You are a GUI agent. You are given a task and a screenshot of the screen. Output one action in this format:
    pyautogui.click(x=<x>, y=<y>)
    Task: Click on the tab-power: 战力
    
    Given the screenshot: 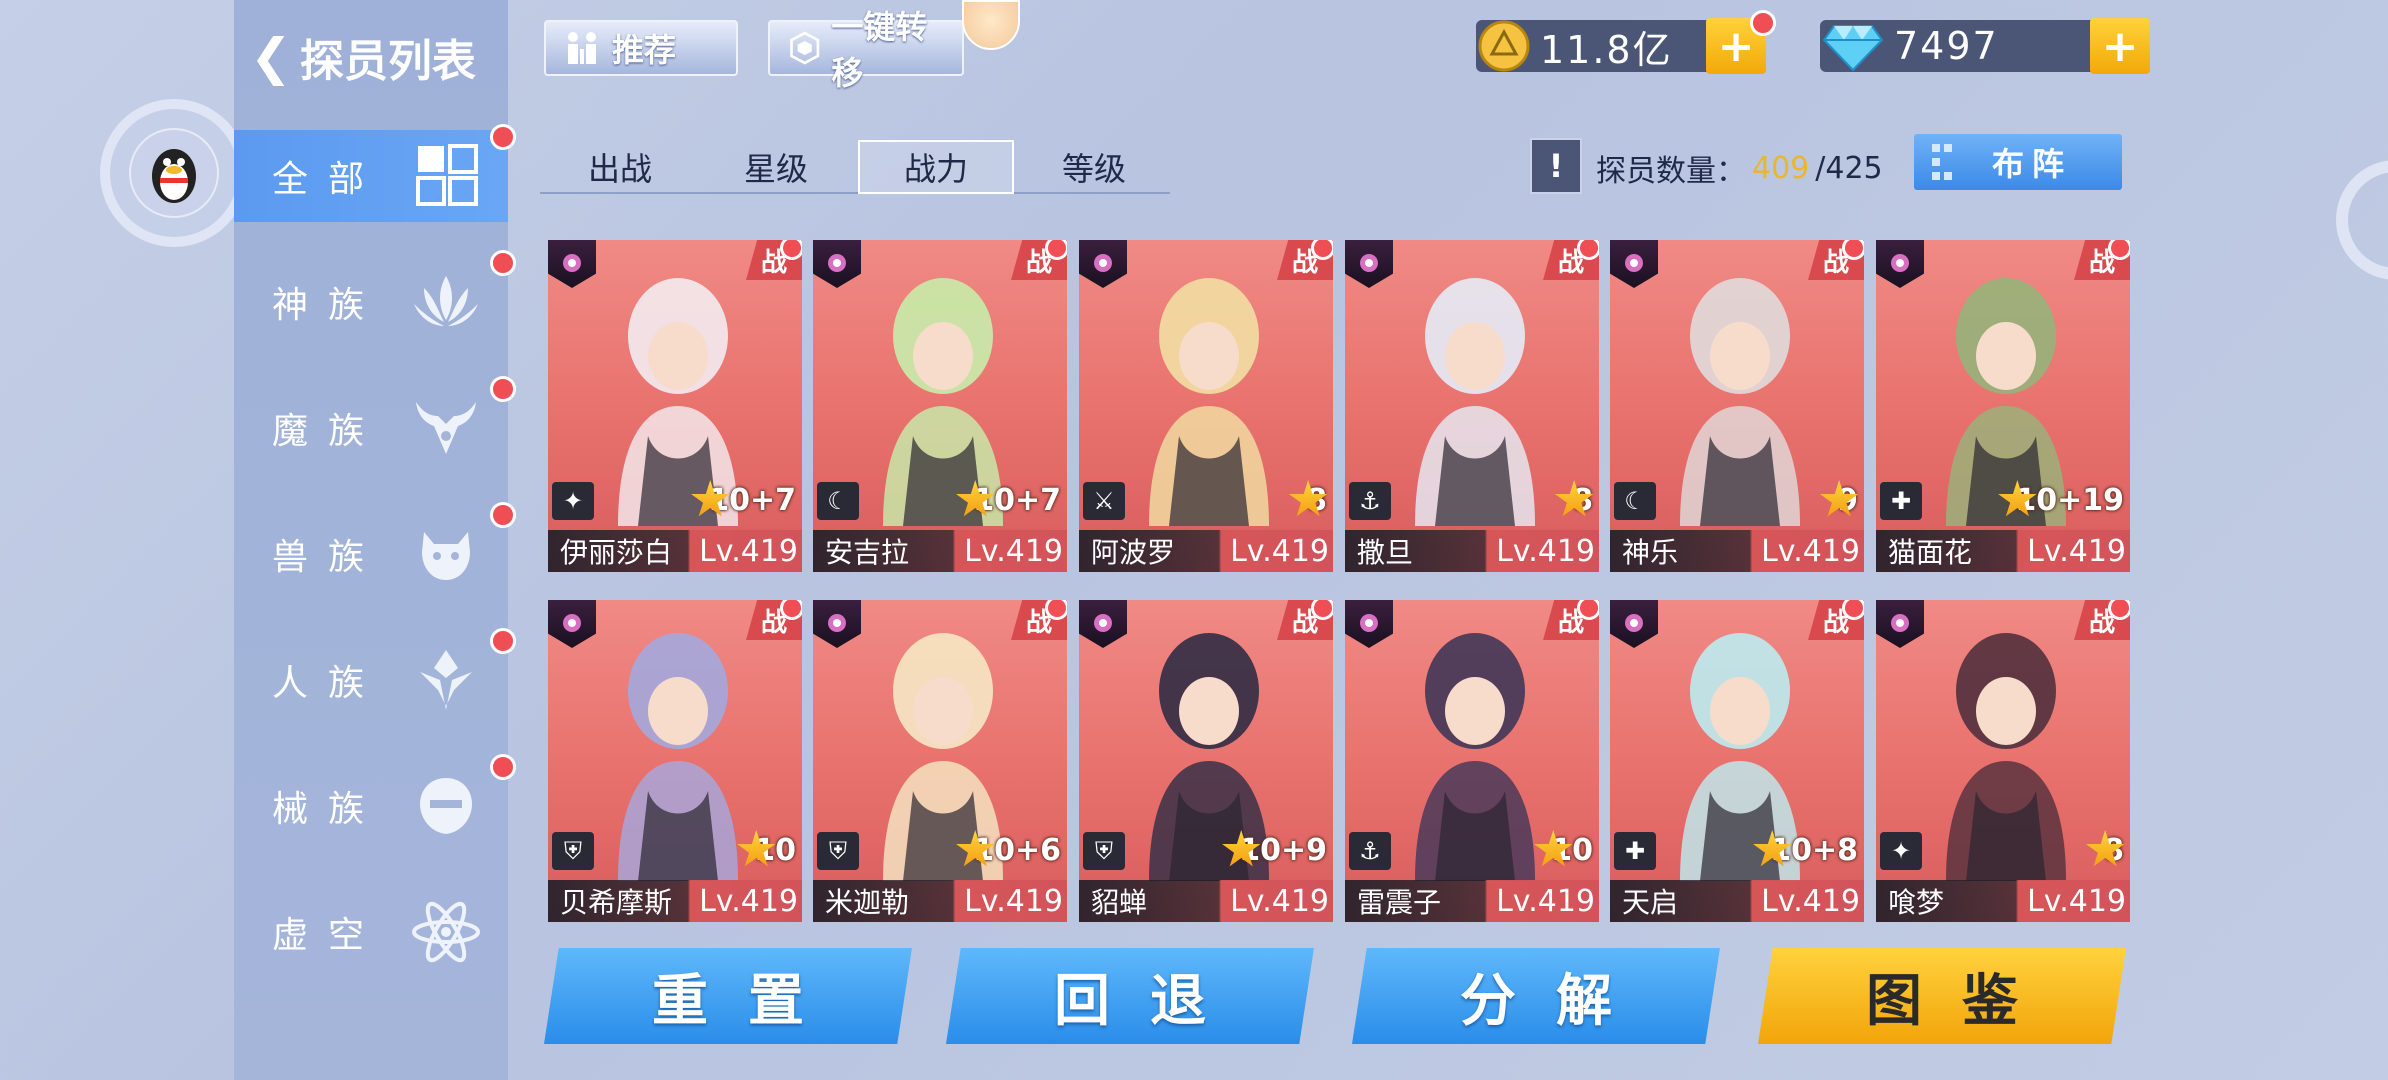 What is the action you would take?
    pyautogui.click(x=936, y=167)
    